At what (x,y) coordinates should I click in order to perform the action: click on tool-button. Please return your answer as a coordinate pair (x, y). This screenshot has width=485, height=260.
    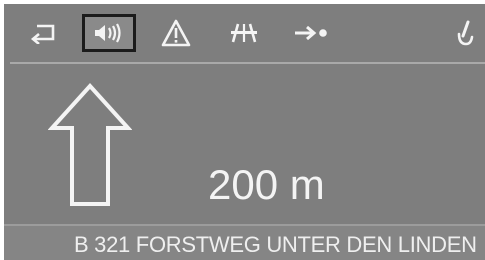
    Looking at the image, I should click on (465, 33).